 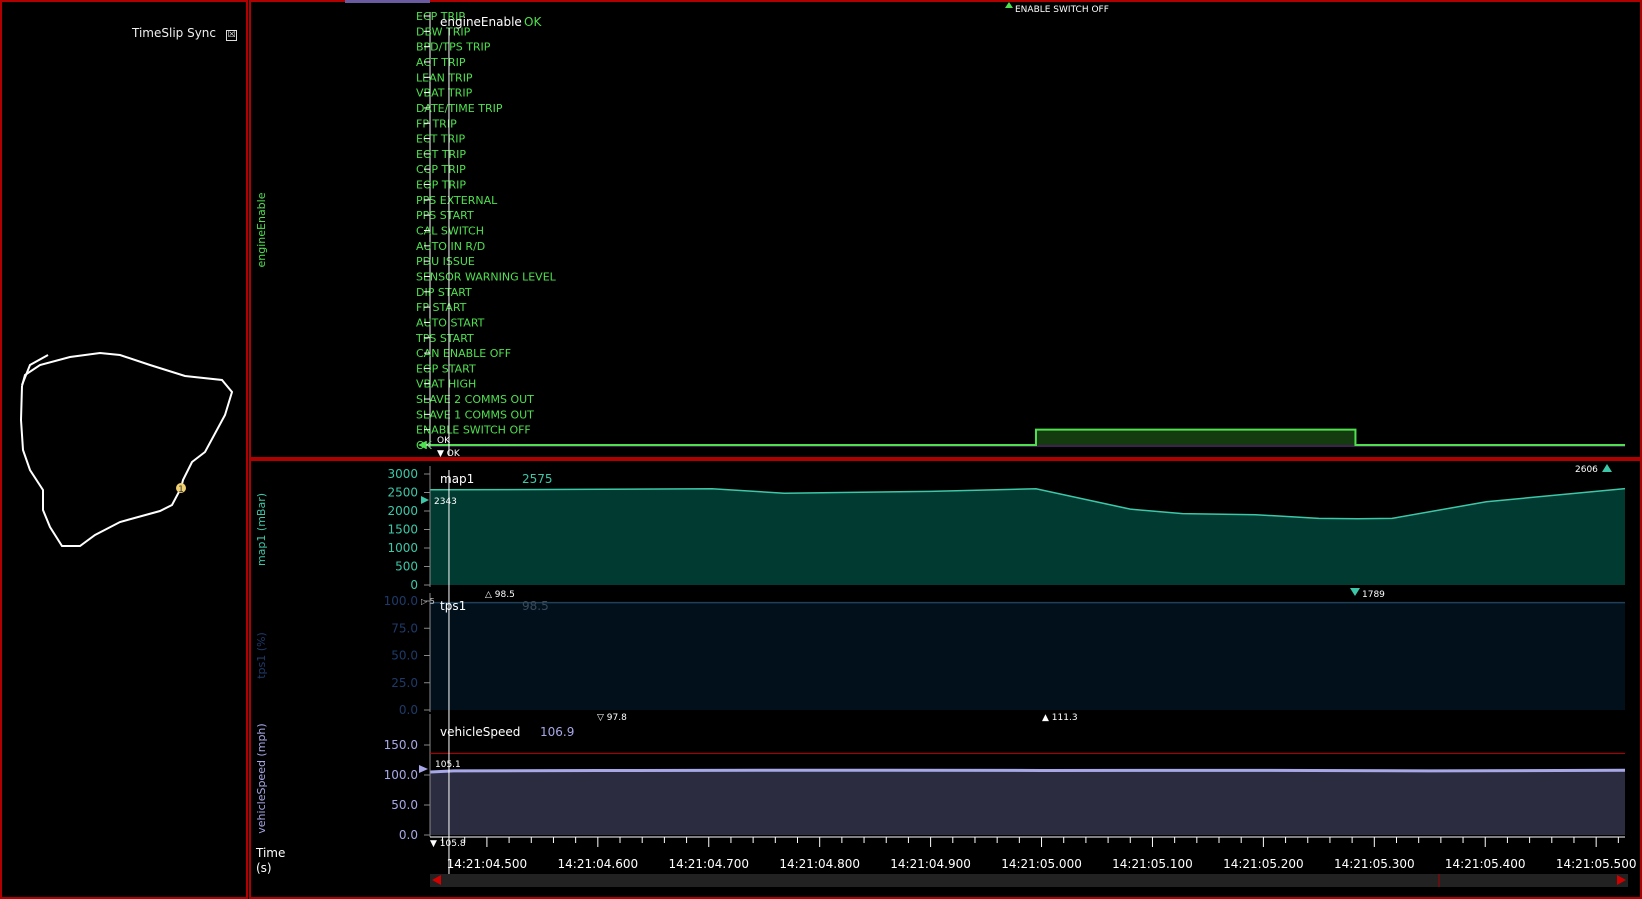 I want to click on map-pointer-icon, so click(x=425, y=500).